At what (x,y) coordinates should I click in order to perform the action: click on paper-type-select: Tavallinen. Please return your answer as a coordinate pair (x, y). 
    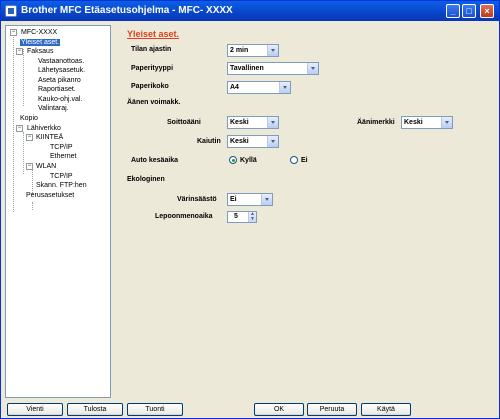
    Looking at the image, I should click on (273, 68).